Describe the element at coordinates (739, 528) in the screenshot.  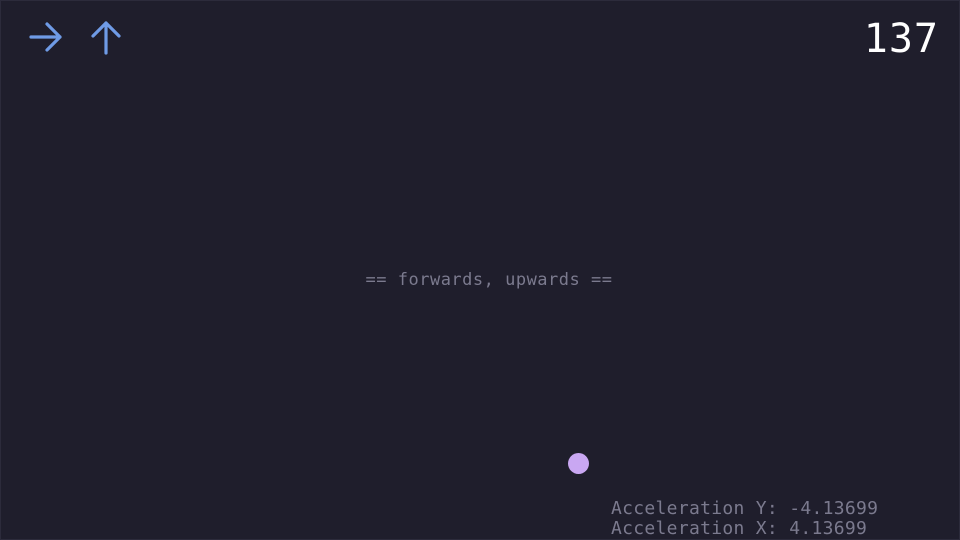
I see `acceleration-x-readout: Acceleration X: 4.13699` at that location.